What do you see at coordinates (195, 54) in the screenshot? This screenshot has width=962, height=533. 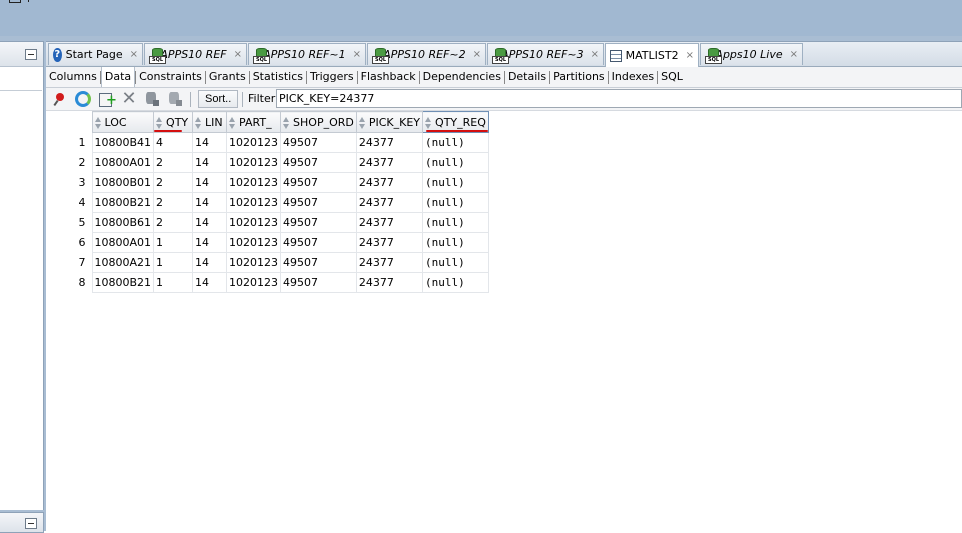 I see `tab-apps10-ref: SQL APPS10 REF ×` at bounding box center [195, 54].